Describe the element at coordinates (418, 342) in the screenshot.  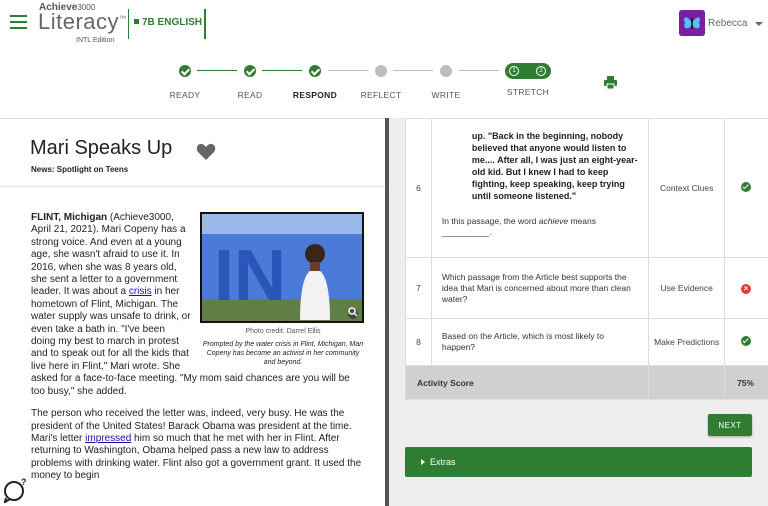
I see `question-number: 8` at that location.